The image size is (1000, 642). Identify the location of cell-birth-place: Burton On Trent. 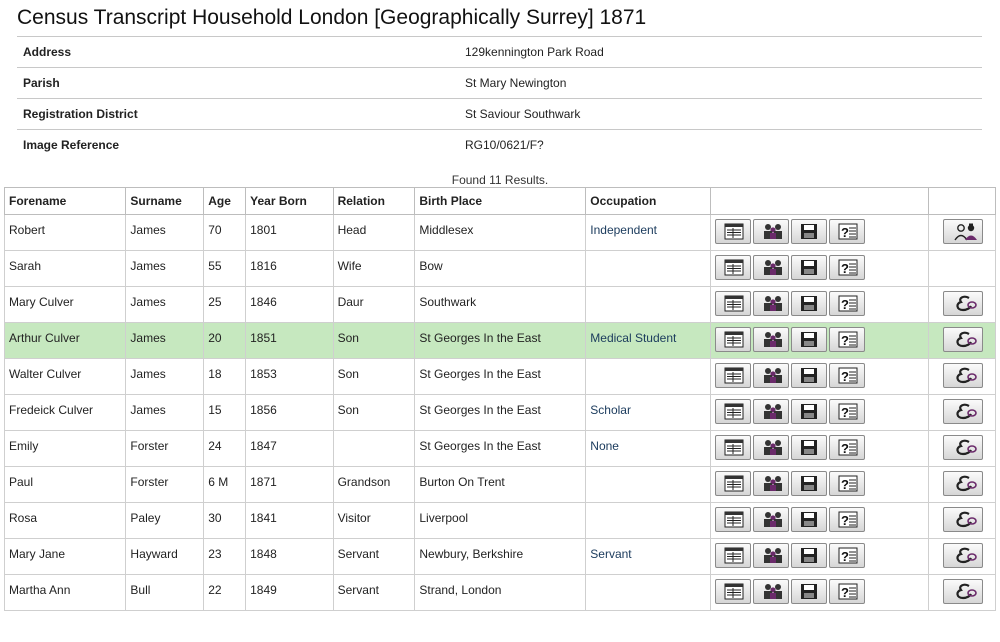
(500, 484).